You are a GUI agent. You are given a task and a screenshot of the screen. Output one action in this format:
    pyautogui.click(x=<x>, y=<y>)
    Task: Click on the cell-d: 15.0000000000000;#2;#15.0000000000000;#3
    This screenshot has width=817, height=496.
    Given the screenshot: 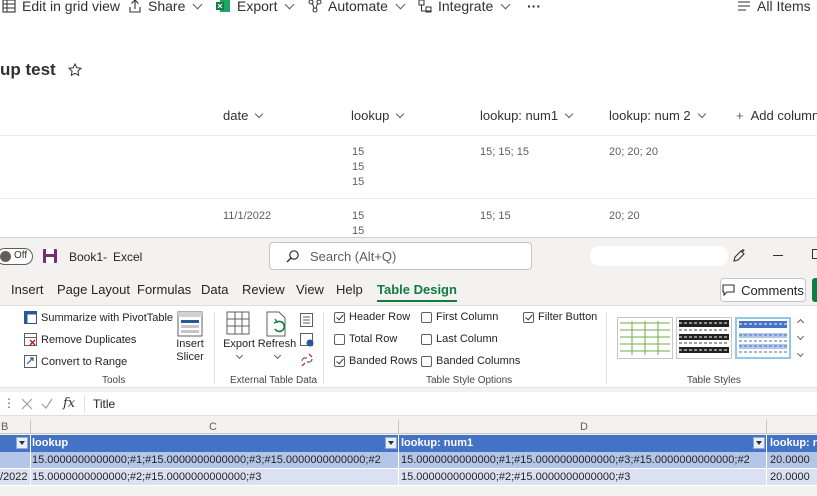 What is the action you would take?
    pyautogui.click(x=515, y=477)
    